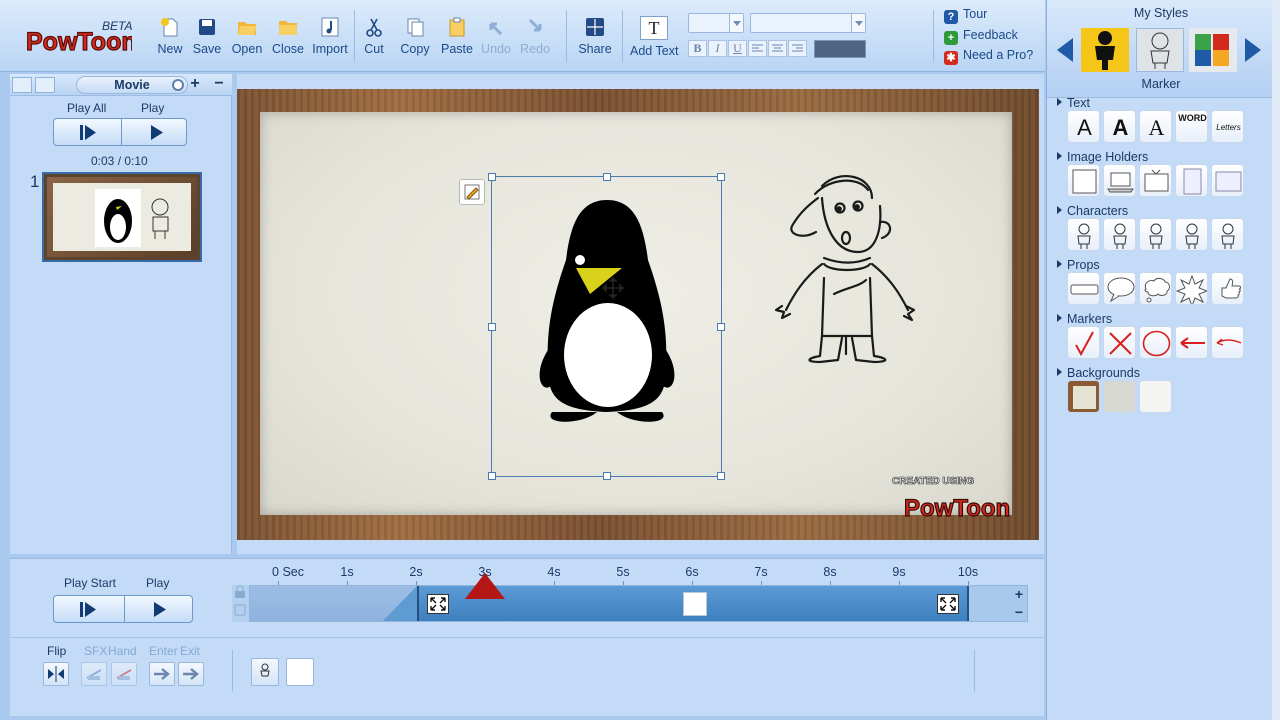 Image resolution: width=1280 pixels, height=720 pixels. Describe the element at coordinates (247, 40) in the screenshot. I see `open-button: Open` at that location.